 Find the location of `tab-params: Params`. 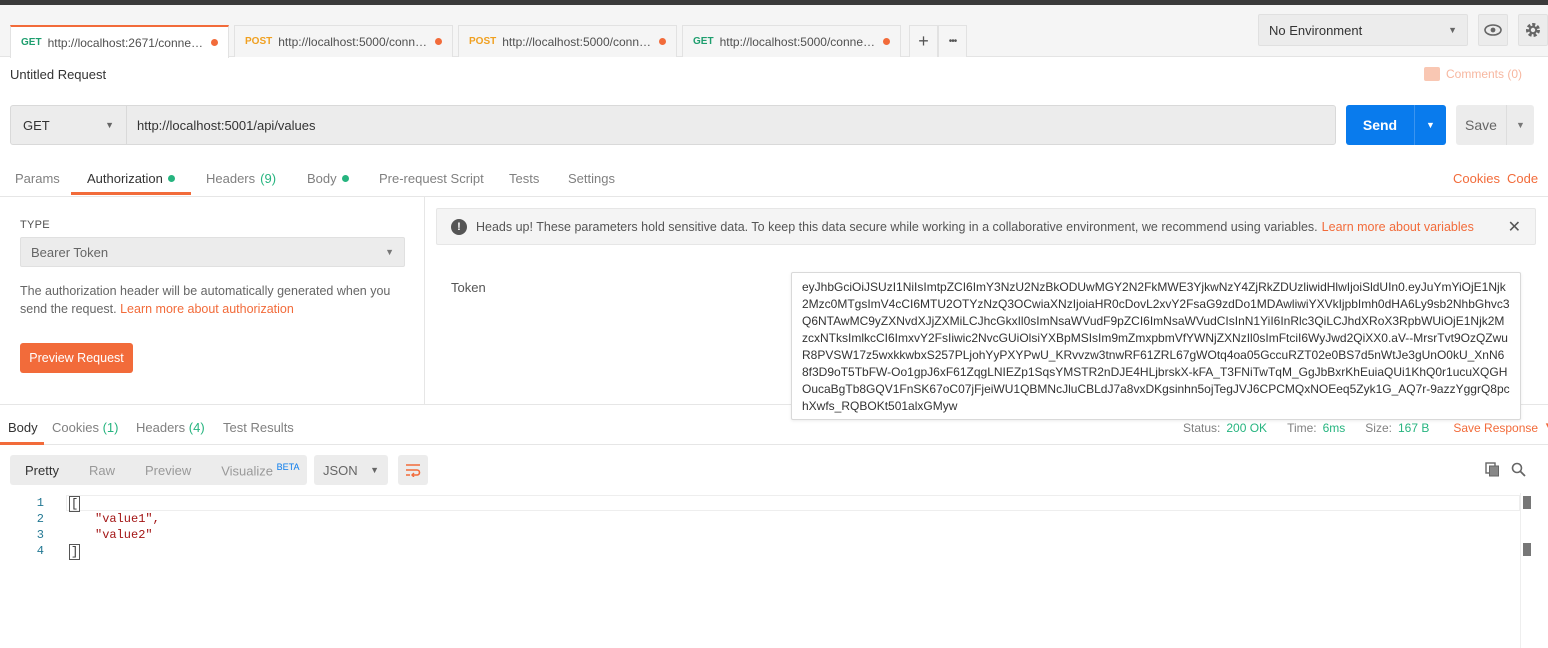

tab-params: Params is located at coordinates (37, 178).